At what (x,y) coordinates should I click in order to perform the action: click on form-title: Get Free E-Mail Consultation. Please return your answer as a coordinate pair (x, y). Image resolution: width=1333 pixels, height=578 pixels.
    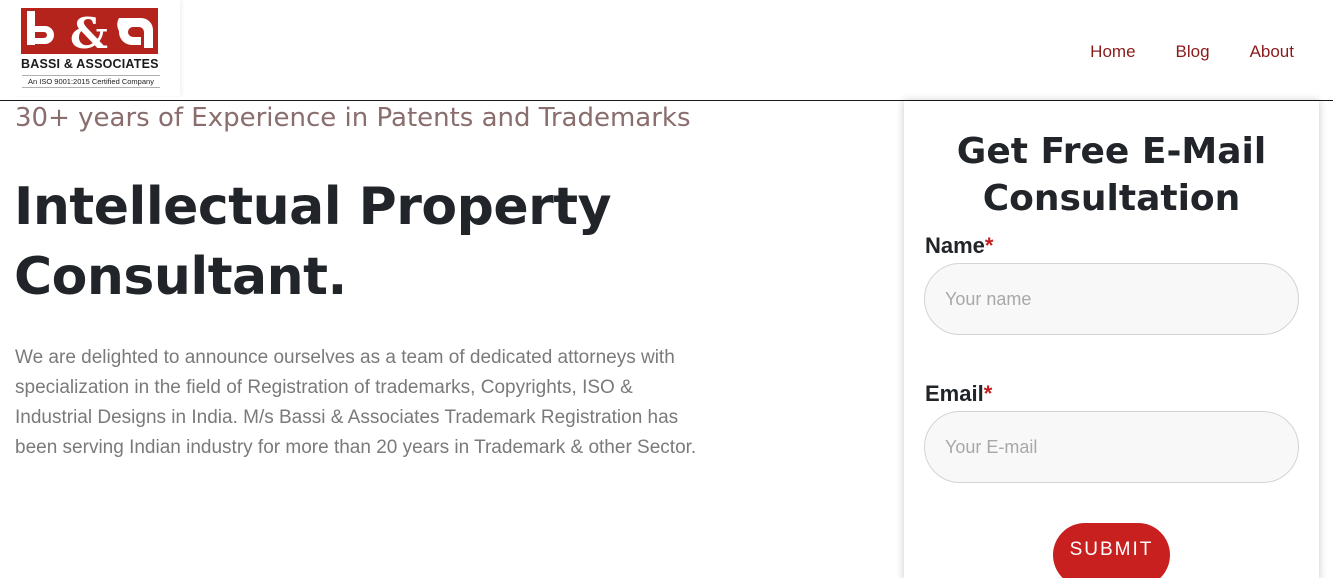
    Looking at the image, I should click on (1111, 175).